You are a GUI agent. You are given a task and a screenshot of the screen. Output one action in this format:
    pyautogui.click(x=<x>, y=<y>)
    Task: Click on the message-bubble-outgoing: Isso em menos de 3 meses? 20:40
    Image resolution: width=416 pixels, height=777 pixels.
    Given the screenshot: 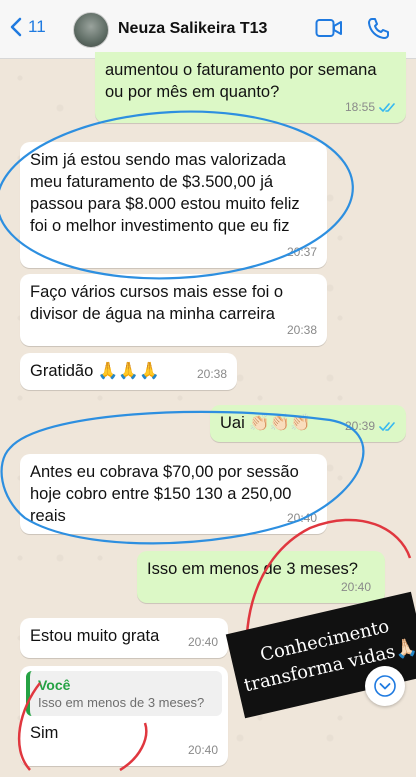 What is the action you would take?
    pyautogui.click(x=261, y=577)
    